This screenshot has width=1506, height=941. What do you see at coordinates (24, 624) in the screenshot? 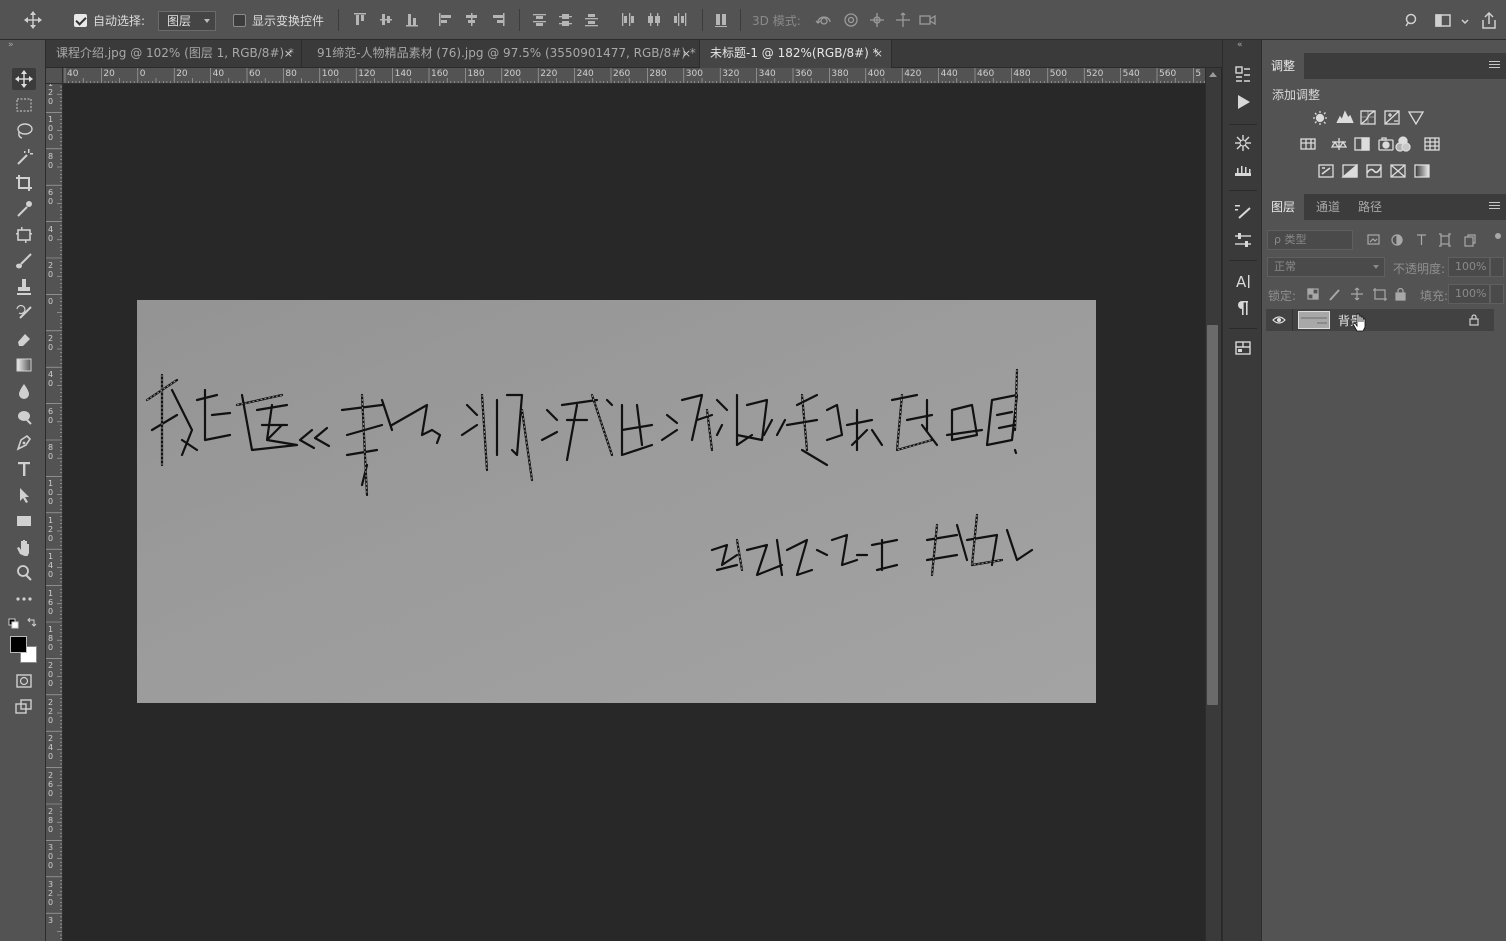
I see `swap-colors-icons` at bounding box center [24, 624].